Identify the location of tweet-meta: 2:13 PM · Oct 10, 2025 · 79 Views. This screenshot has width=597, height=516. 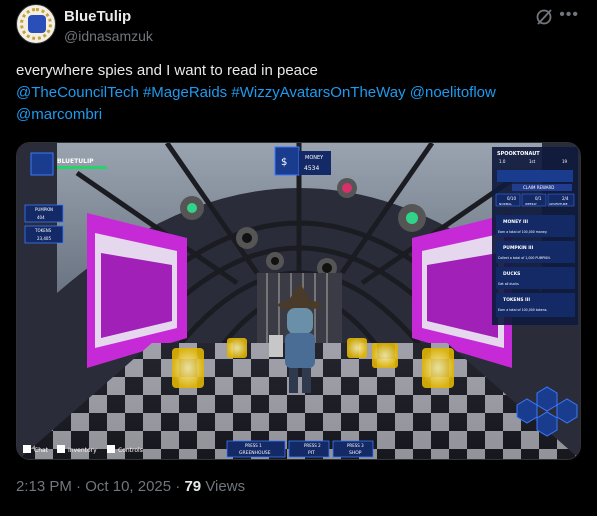
(130, 486).